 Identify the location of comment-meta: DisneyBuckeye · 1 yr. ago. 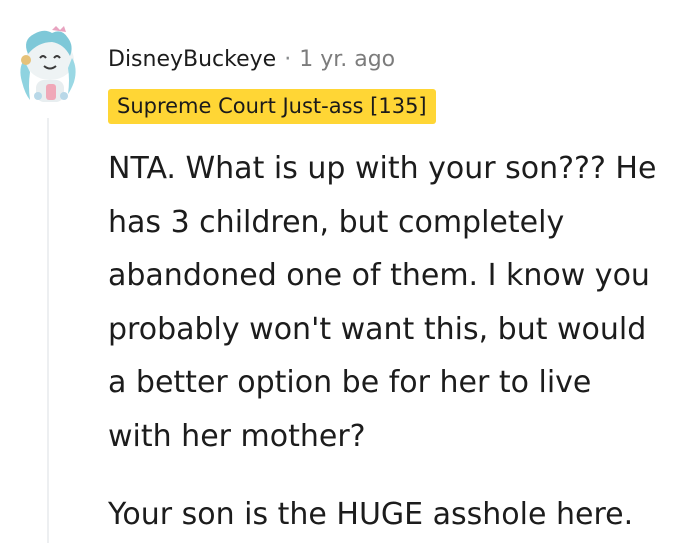
(251, 59).